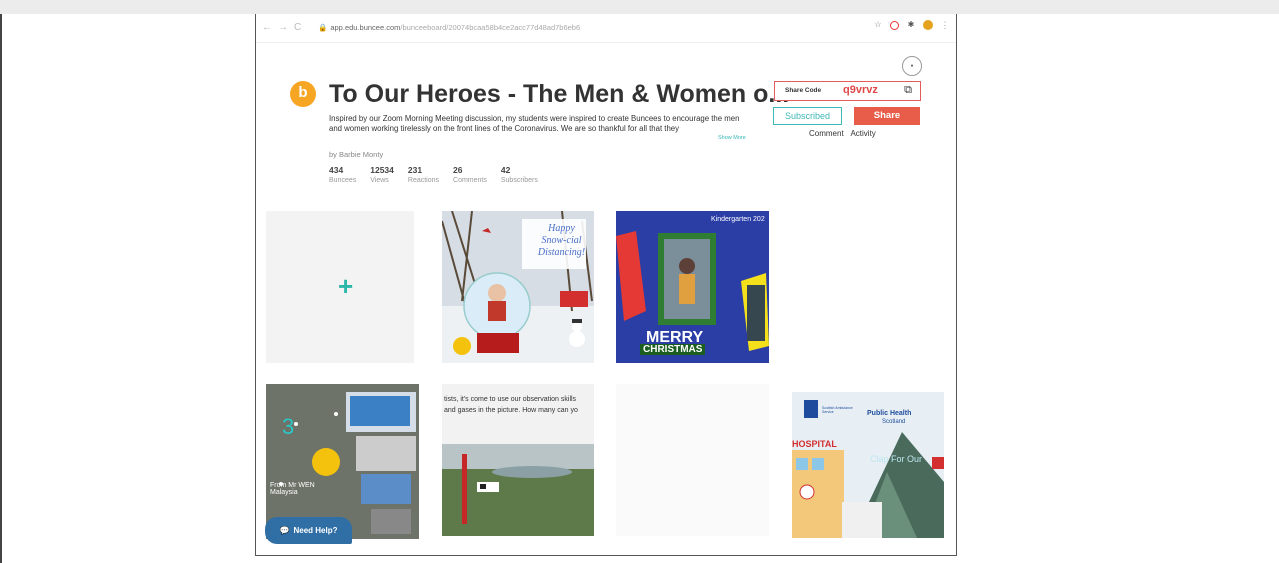 This screenshot has width=1279, height=563. What do you see at coordinates (878, 25) in the screenshot?
I see `star-icon: ☆` at bounding box center [878, 25].